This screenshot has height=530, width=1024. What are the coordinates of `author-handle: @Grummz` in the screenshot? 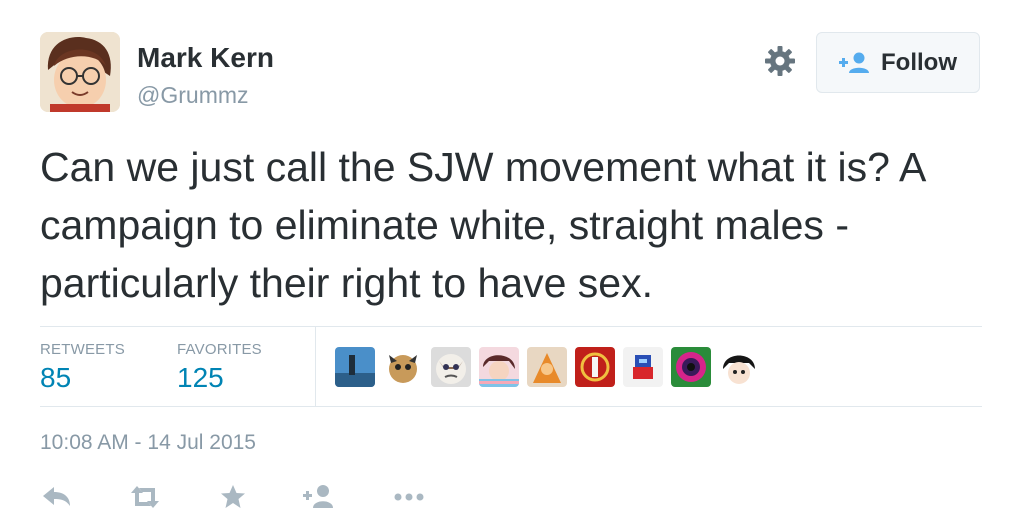 It's located at (193, 95).